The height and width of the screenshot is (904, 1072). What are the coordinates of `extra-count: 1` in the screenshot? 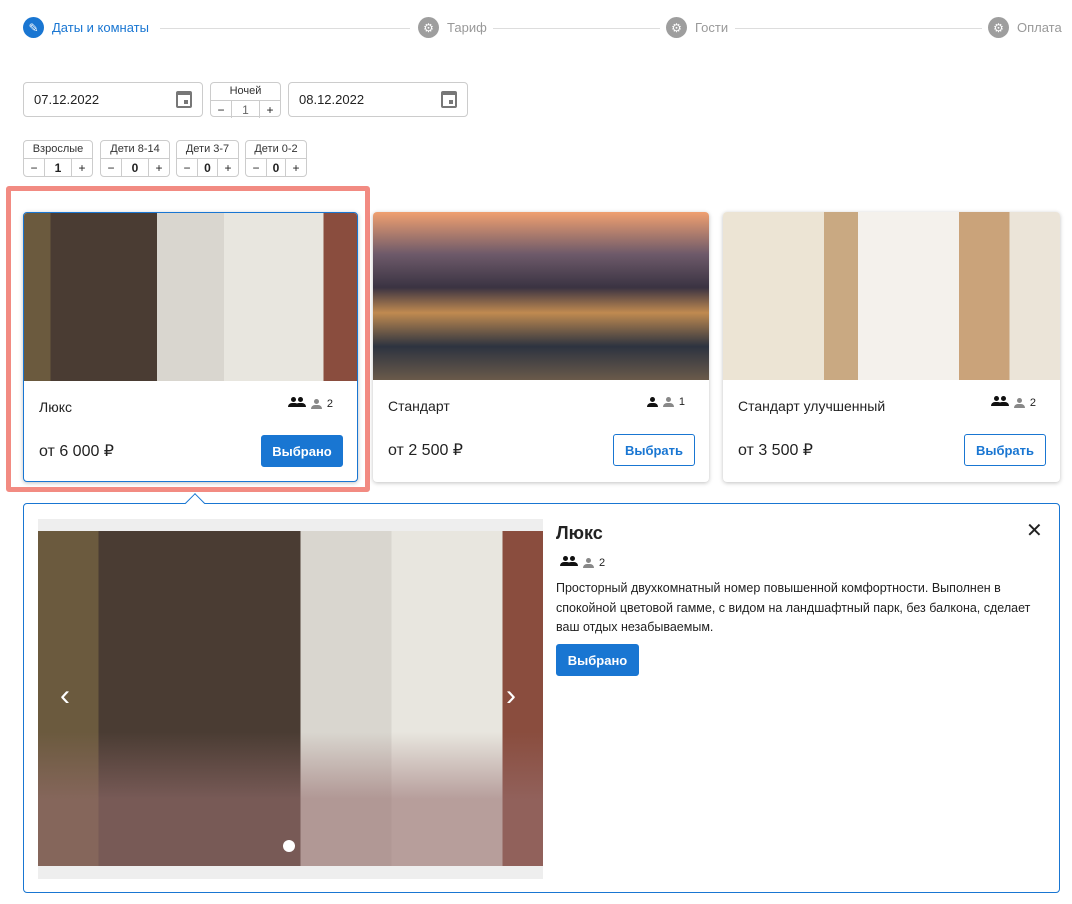 It's located at (681, 402).